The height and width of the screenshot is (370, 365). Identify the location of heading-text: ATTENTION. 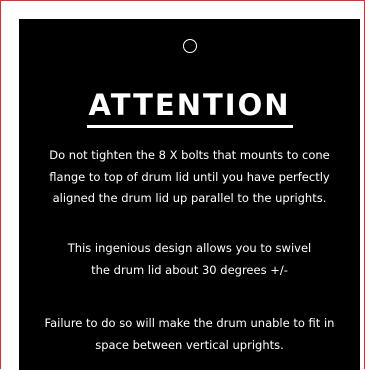
(189, 107).